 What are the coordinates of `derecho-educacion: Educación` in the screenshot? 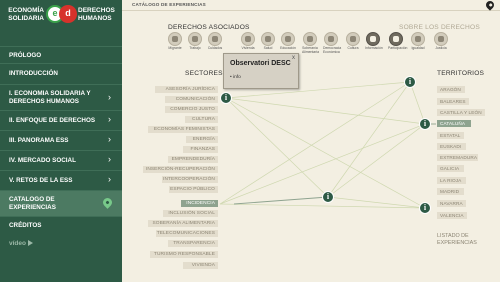 It's located at (288, 41).